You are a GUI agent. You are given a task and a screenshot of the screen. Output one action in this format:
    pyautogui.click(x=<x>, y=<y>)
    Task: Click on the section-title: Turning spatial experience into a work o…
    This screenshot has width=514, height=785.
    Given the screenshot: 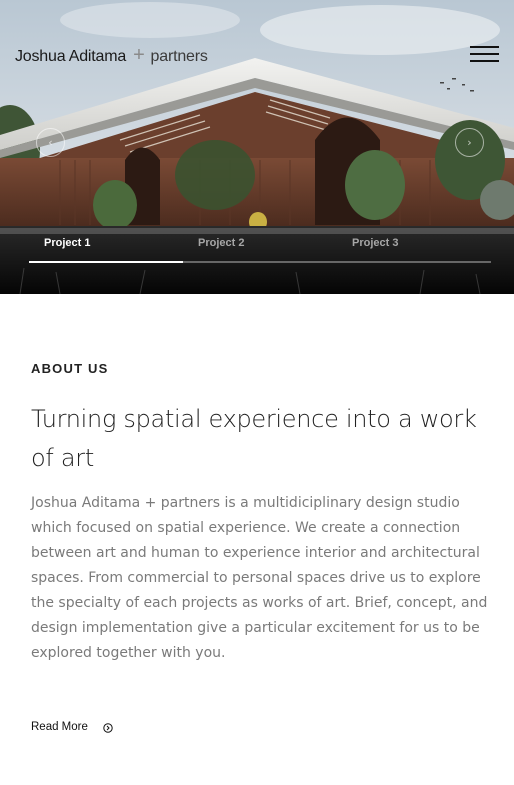 What is the action you would take?
    pyautogui.click(x=254, y=438)
    